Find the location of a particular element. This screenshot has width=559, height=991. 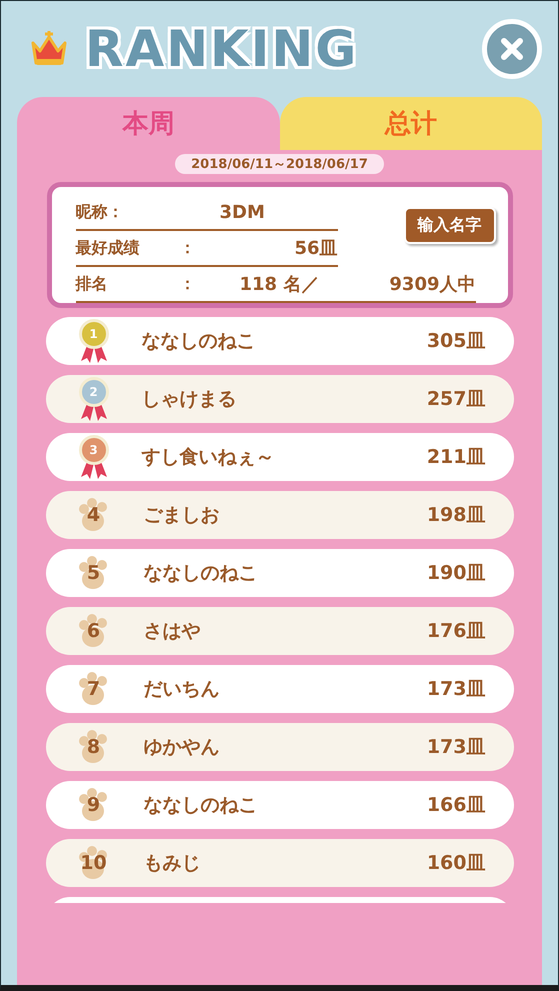

player-score: 190皿 is located at coordinates (456, 573).